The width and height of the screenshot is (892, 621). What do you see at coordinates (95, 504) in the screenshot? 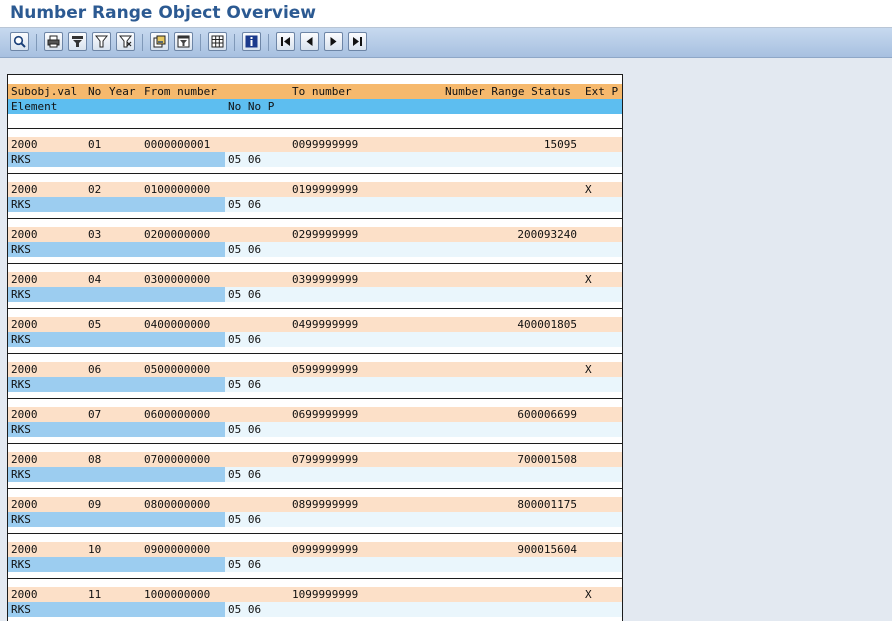
I see `cell-no: 09` at bounding box center [95, 504].